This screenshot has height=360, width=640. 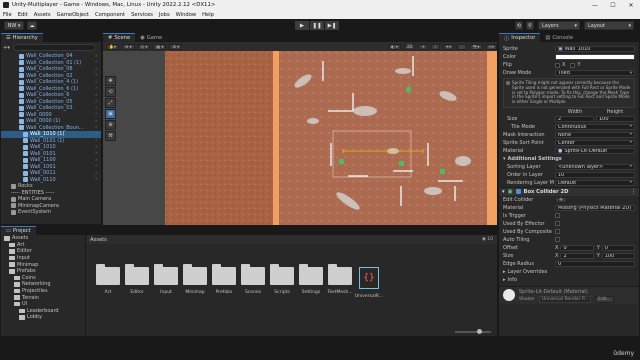 What do you see at coordinates (160, 46) in the screenshot?
I see `grid-dropdown: ▦ ▾` at bounding box center [160, 46].